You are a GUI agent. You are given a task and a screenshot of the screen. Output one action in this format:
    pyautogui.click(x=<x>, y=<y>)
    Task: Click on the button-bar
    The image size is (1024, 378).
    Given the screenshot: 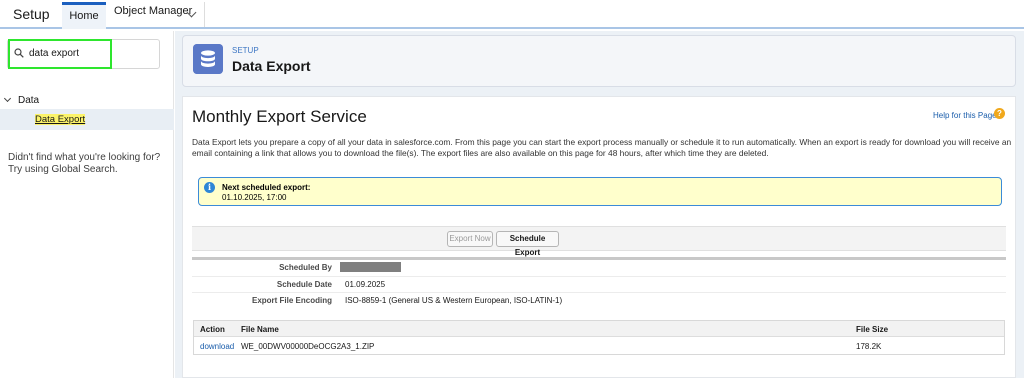 What is the action you would take?
    pyautogui.click(x=599, y=238)
    